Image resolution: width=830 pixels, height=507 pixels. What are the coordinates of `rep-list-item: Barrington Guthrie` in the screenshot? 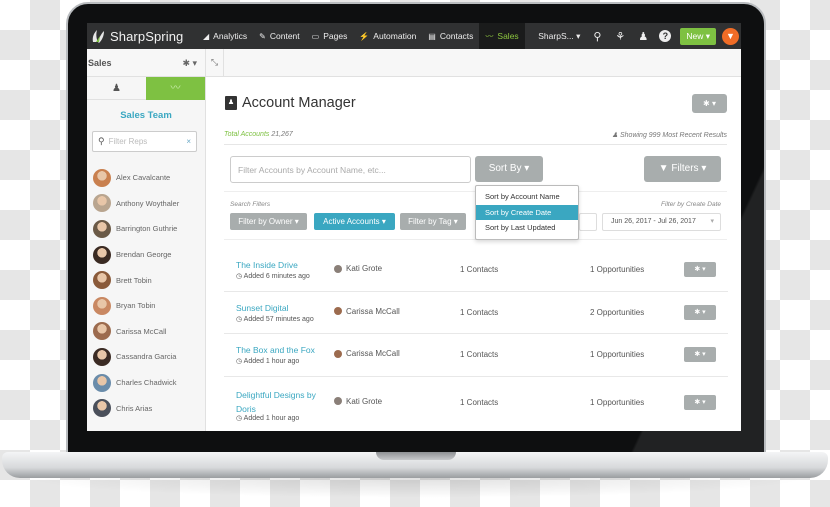 It's located at (146, 229).